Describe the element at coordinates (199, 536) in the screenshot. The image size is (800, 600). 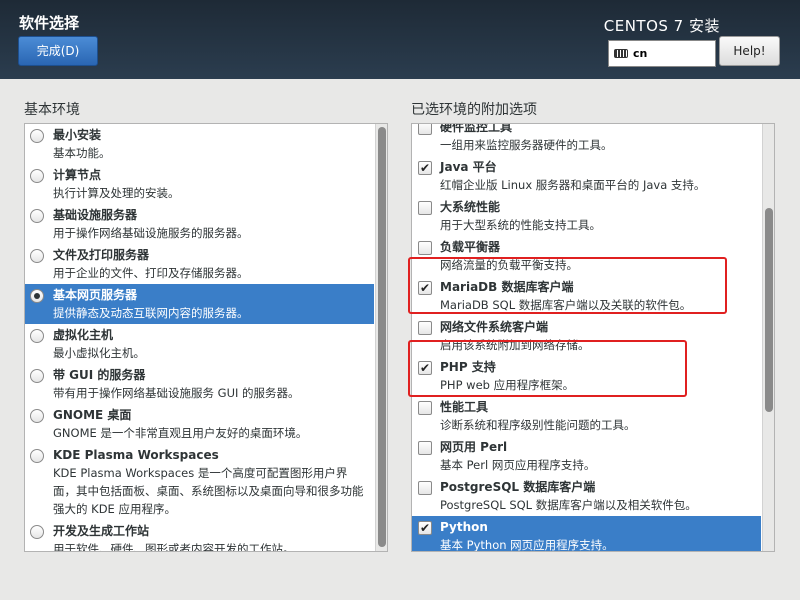
I see `base-env-option: 开发及生成工作站用于软件、硬件、图形或者内容开发的工作站。` at that location.